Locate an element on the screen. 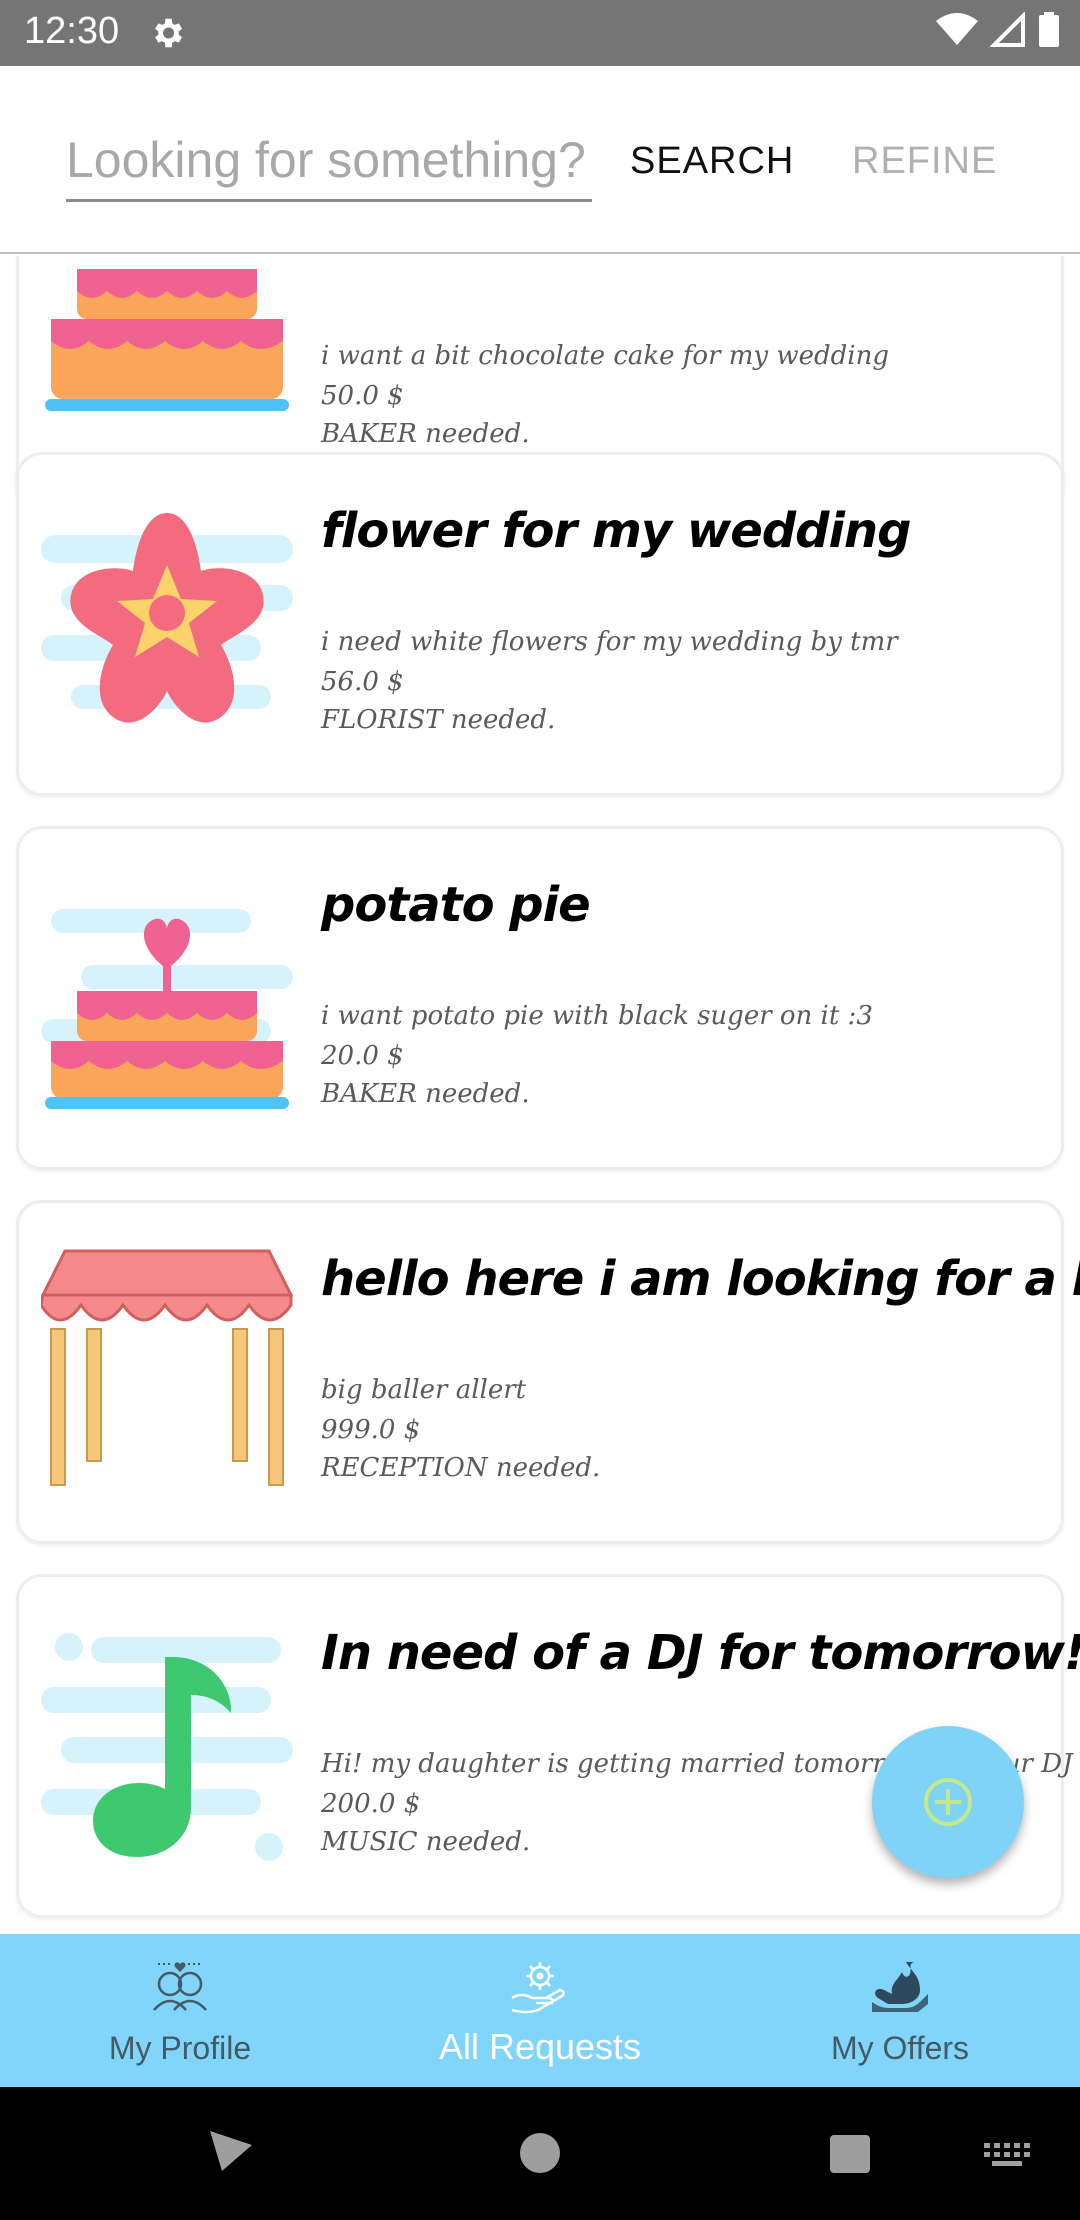  nav-my-profile: My Profile is located at coordinates (180, 2010).